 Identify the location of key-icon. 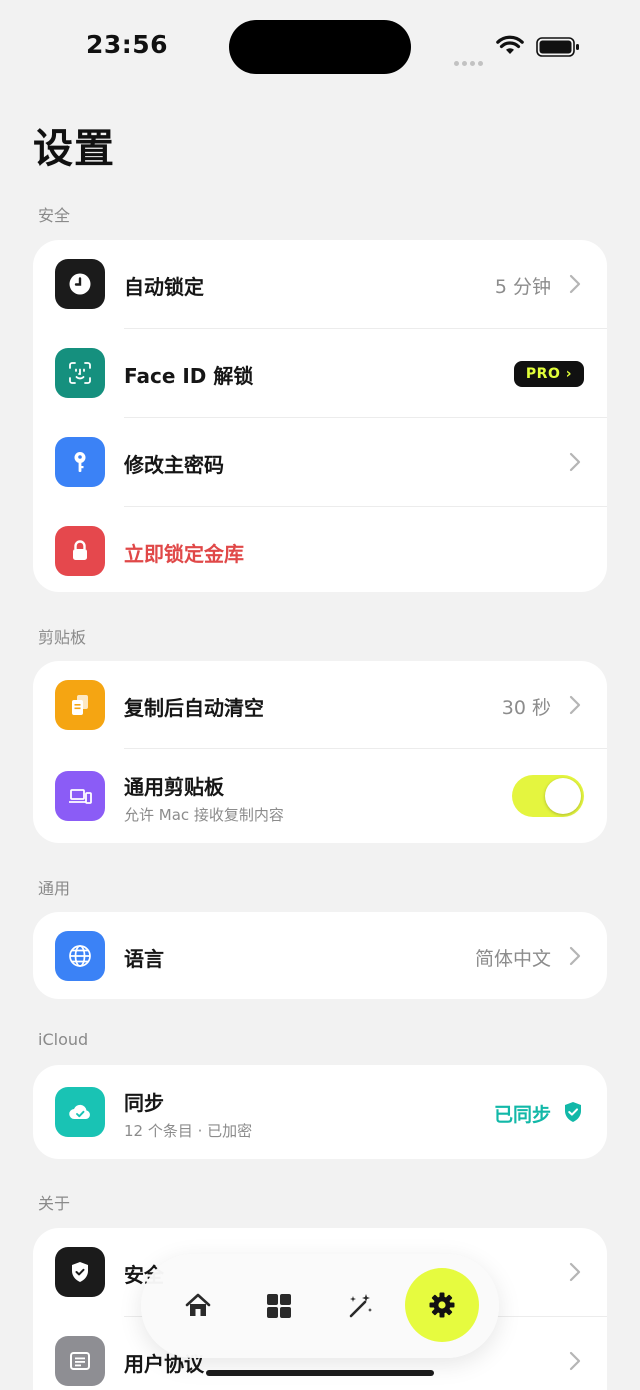
(80, 462).